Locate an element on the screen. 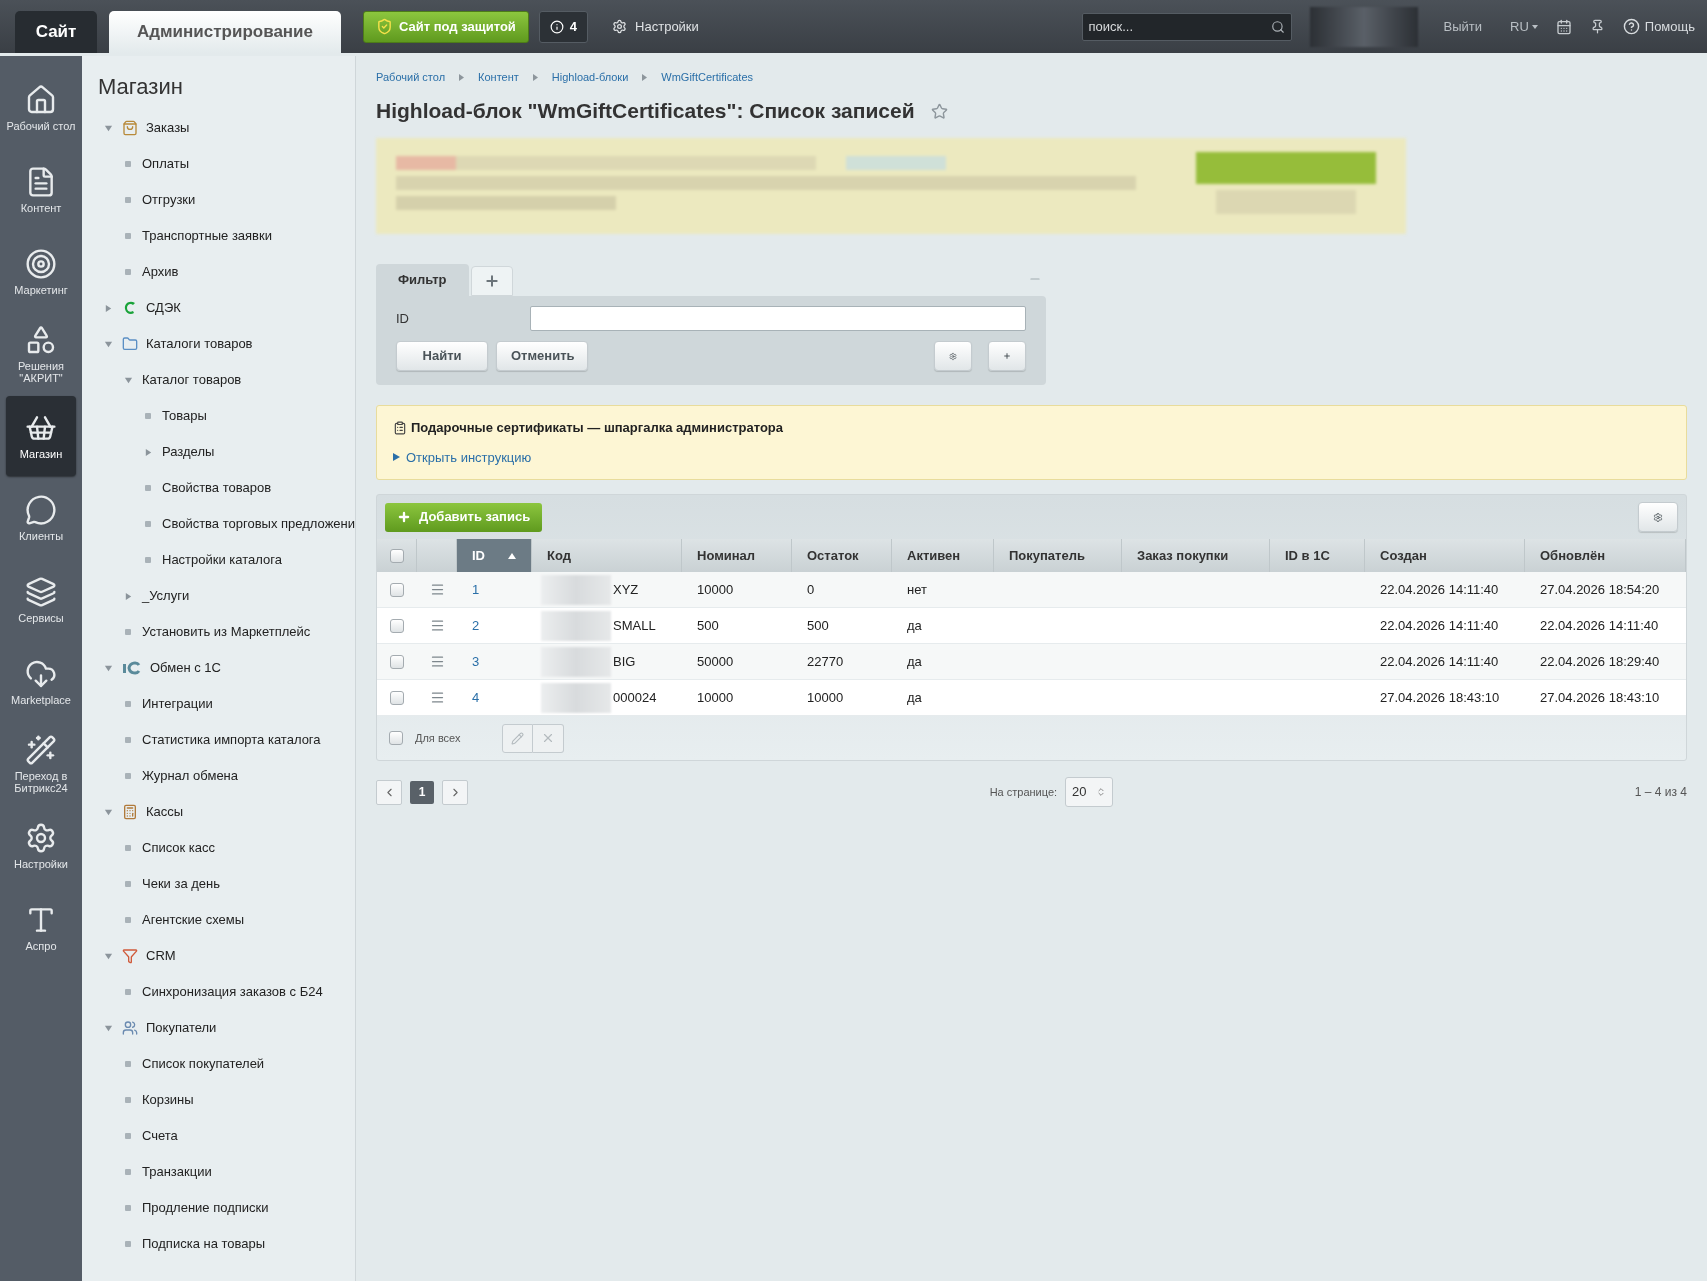 The image size is (1707, 1281). id-input-field is located at coordinates (778, 318).